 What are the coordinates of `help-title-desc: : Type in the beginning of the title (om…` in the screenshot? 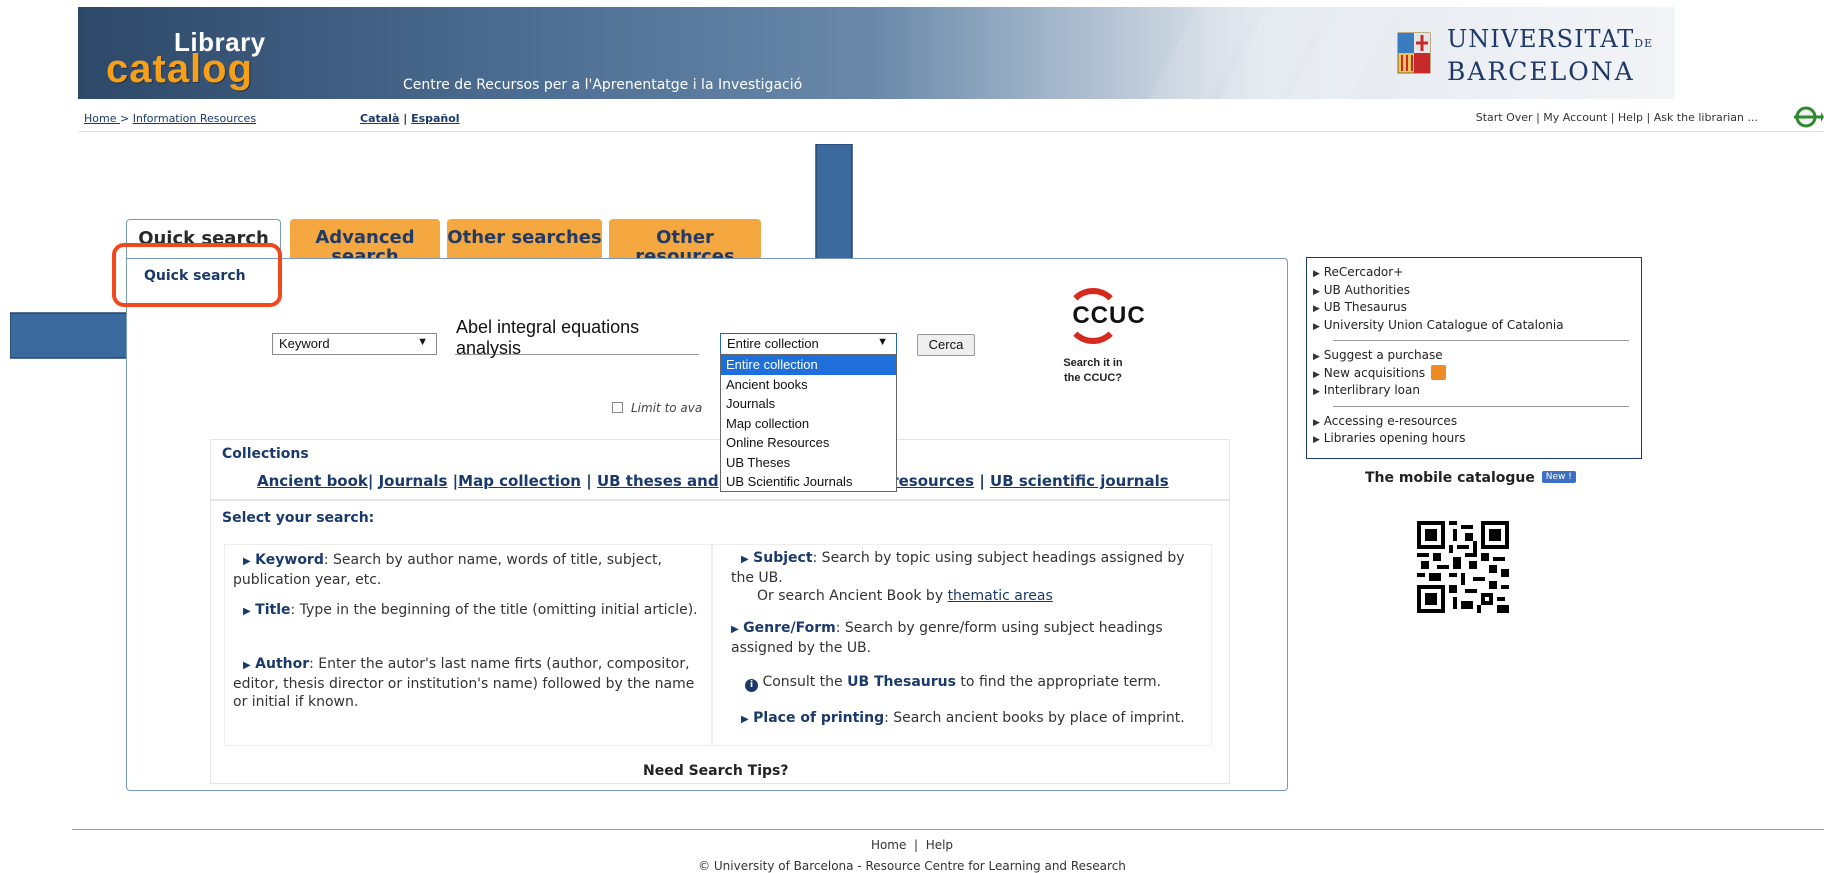 It's located at (494, 610).